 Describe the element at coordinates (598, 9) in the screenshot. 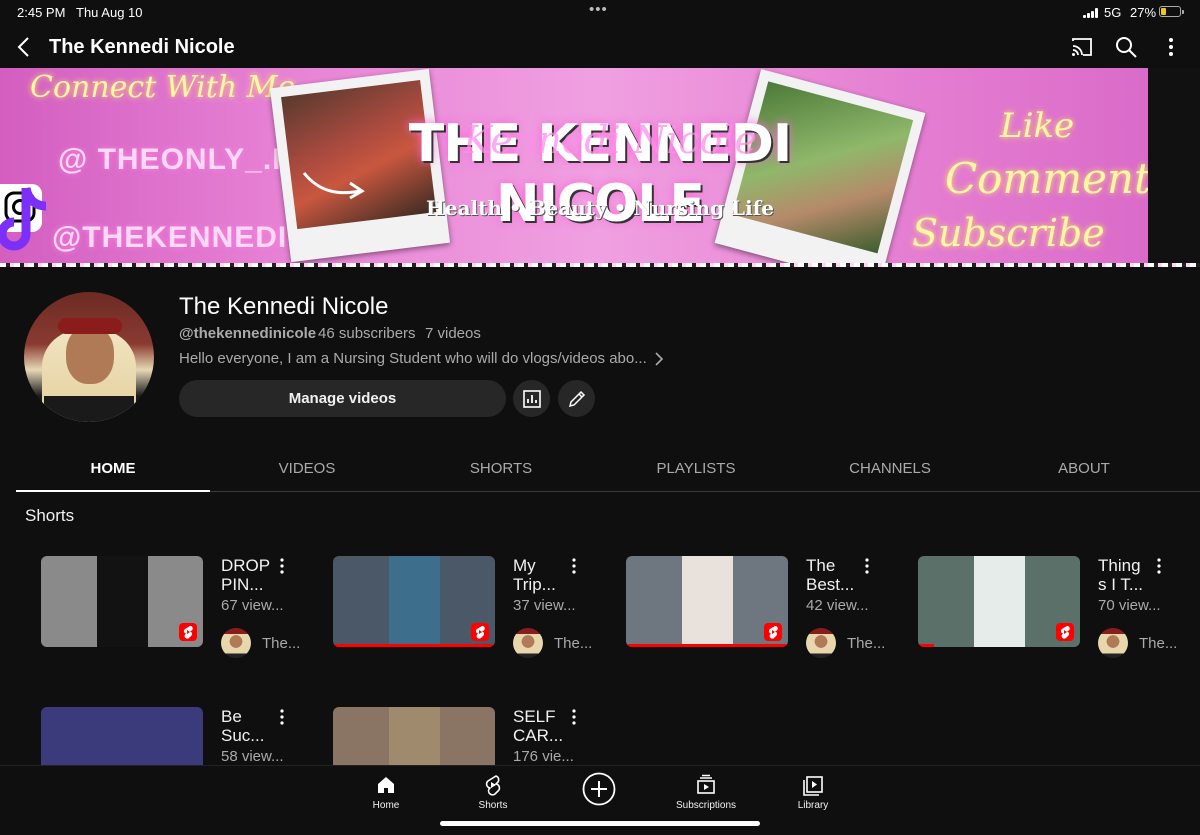

I see `multitasking-dots-icon: •••` at that location.